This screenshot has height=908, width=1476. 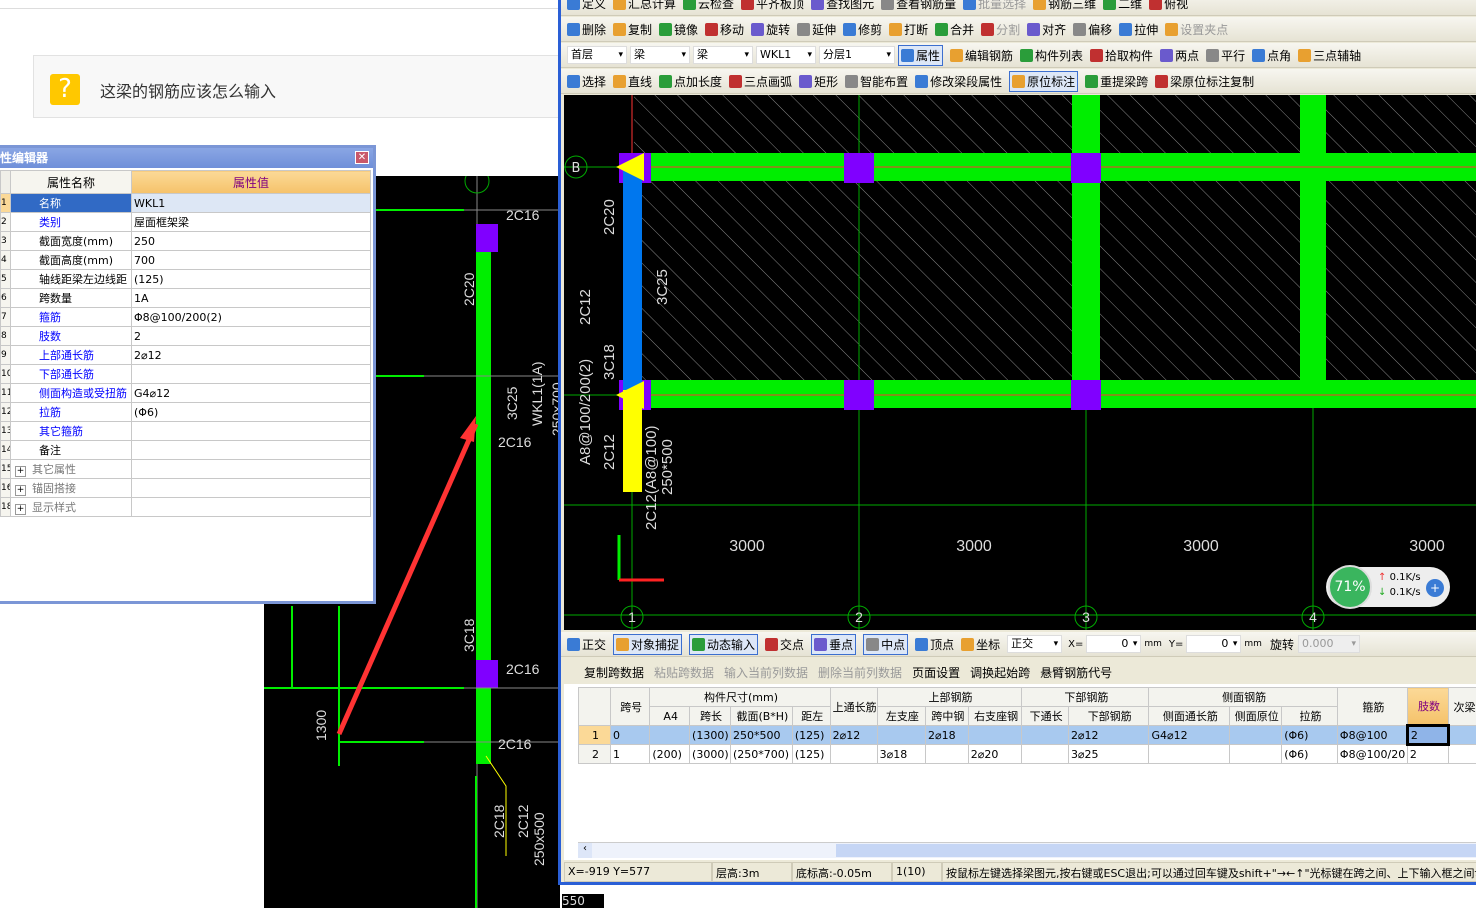 What do you see at coordinates (1189, 716) in the screenshot?
I see `column-subheader: 侧面通长筋` at bounding box center [1189, 716].